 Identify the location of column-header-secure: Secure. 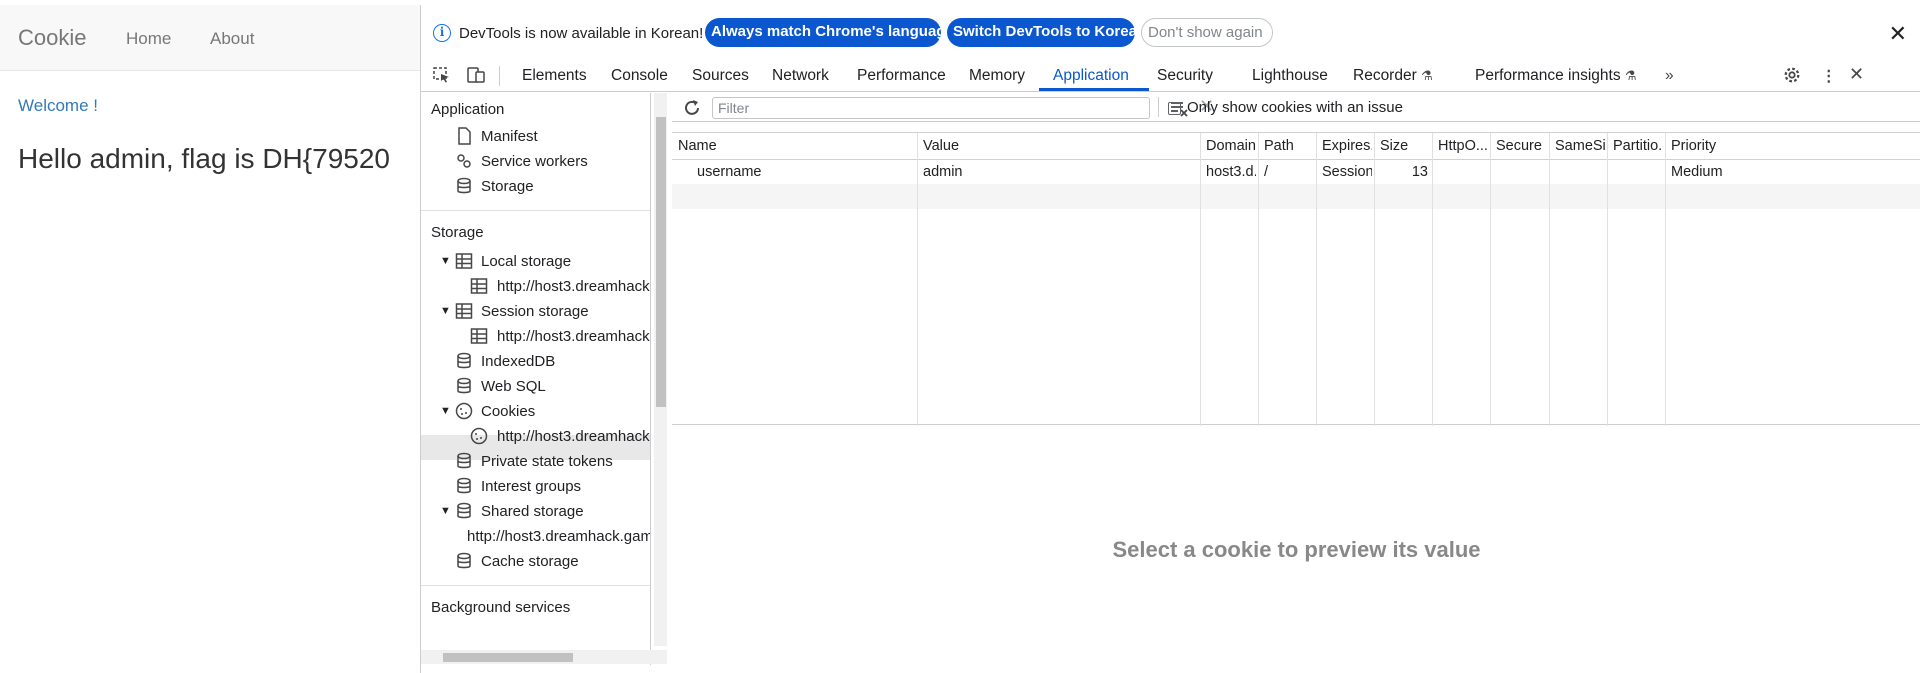
(1521, 146).